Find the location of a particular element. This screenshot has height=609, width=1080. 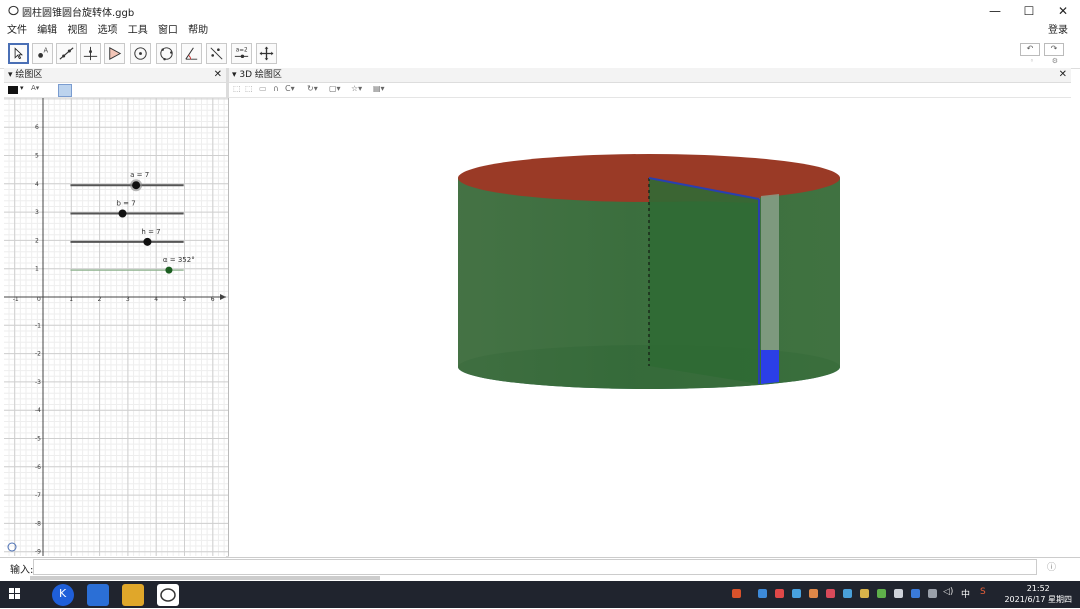

graphics-panel-close-icon: ✕ is located at coordinates (218, 75).